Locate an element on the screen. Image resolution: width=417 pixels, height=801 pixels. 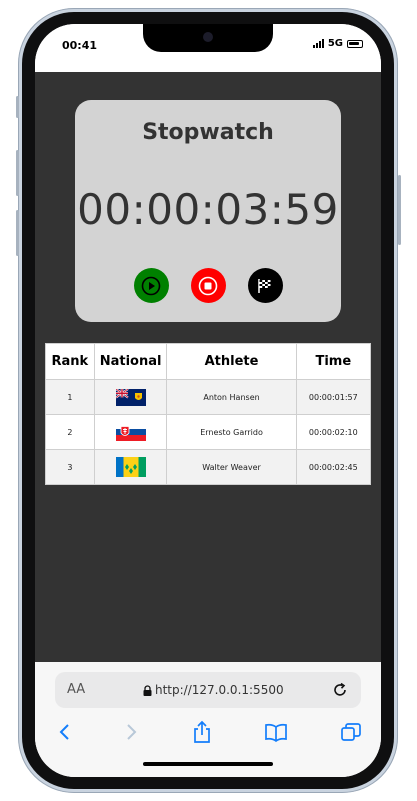
flag-turks-and-caicos-icon is located at coordinates (130, 397).